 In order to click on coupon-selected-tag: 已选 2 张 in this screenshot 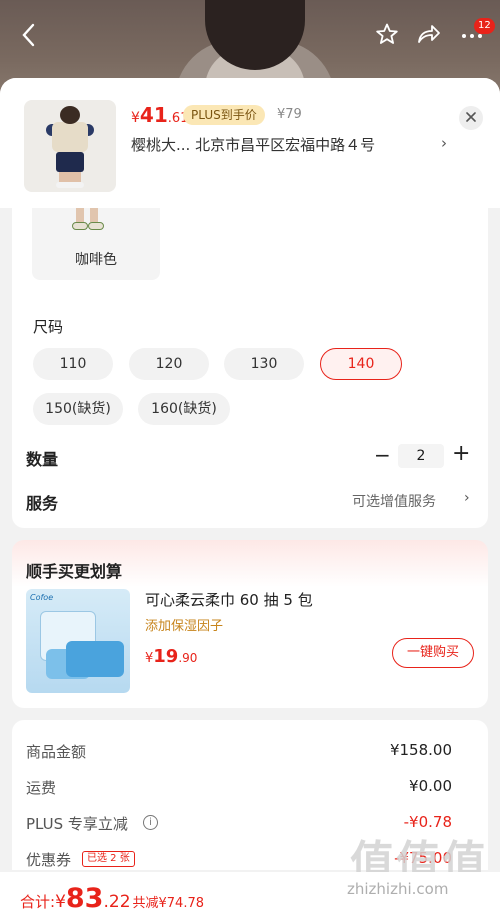, I will do `click(108, 859)`.